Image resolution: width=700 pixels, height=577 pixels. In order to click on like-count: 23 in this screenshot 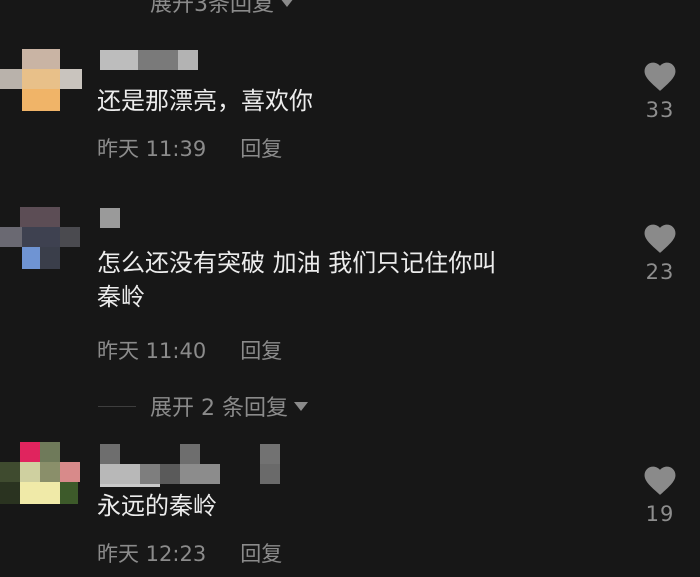, I will do `click(660, 272)`.